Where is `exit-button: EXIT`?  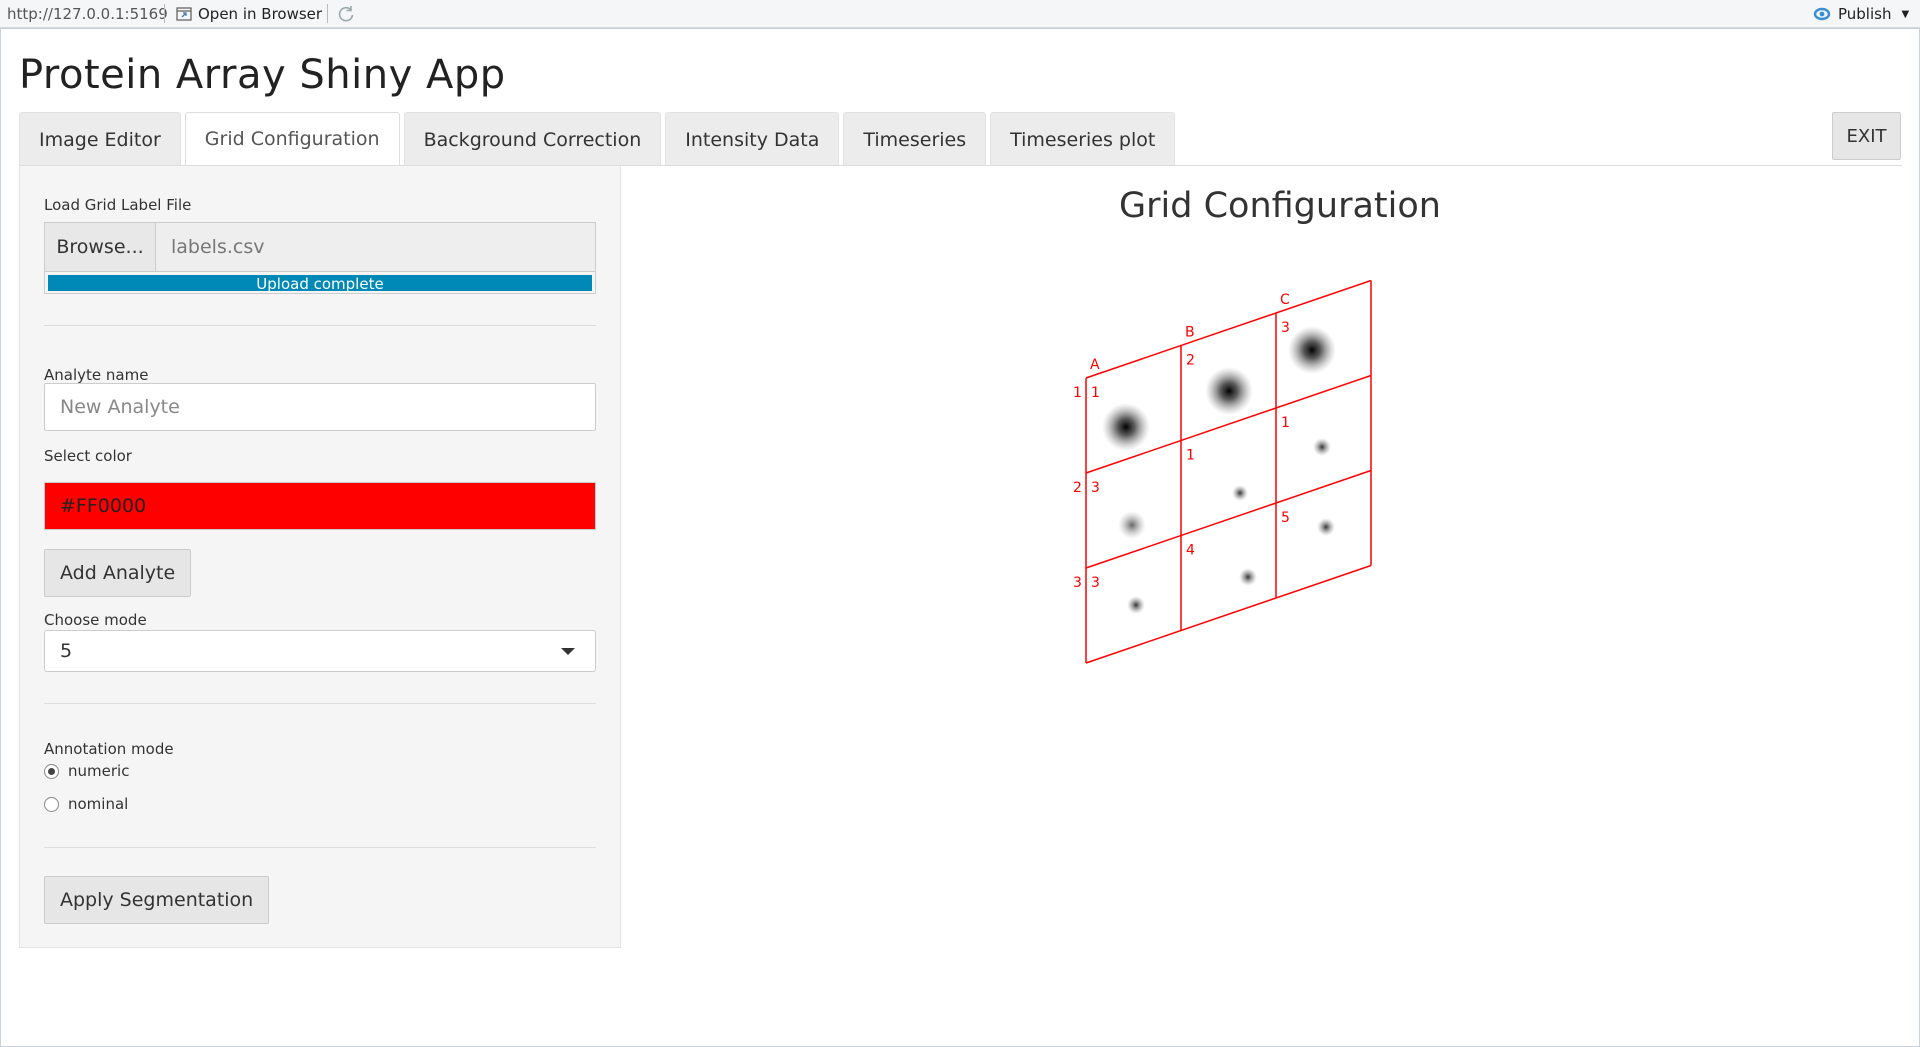
exit-button: EXIT is located at coordinates (1866, 136).